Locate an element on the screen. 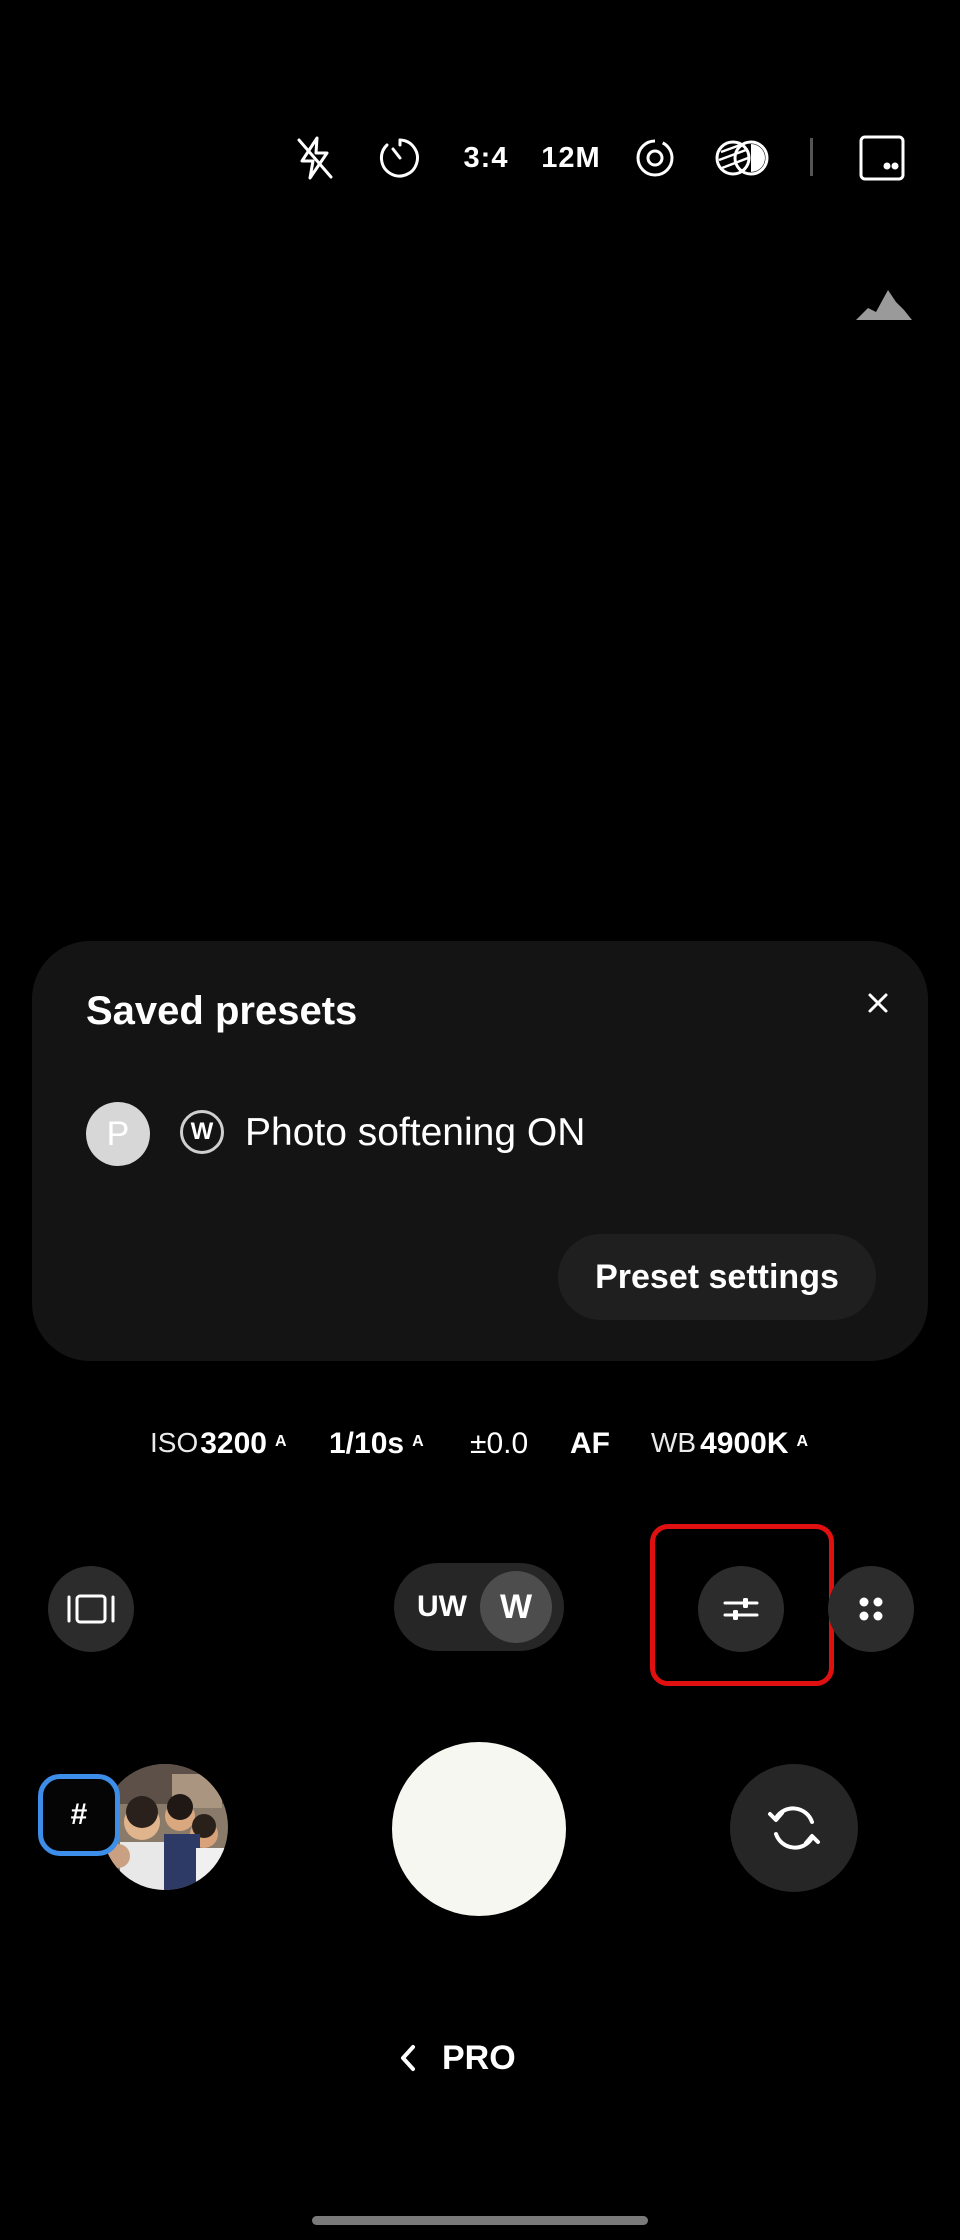  tag-button: # is located at coordinates (79, 1815).